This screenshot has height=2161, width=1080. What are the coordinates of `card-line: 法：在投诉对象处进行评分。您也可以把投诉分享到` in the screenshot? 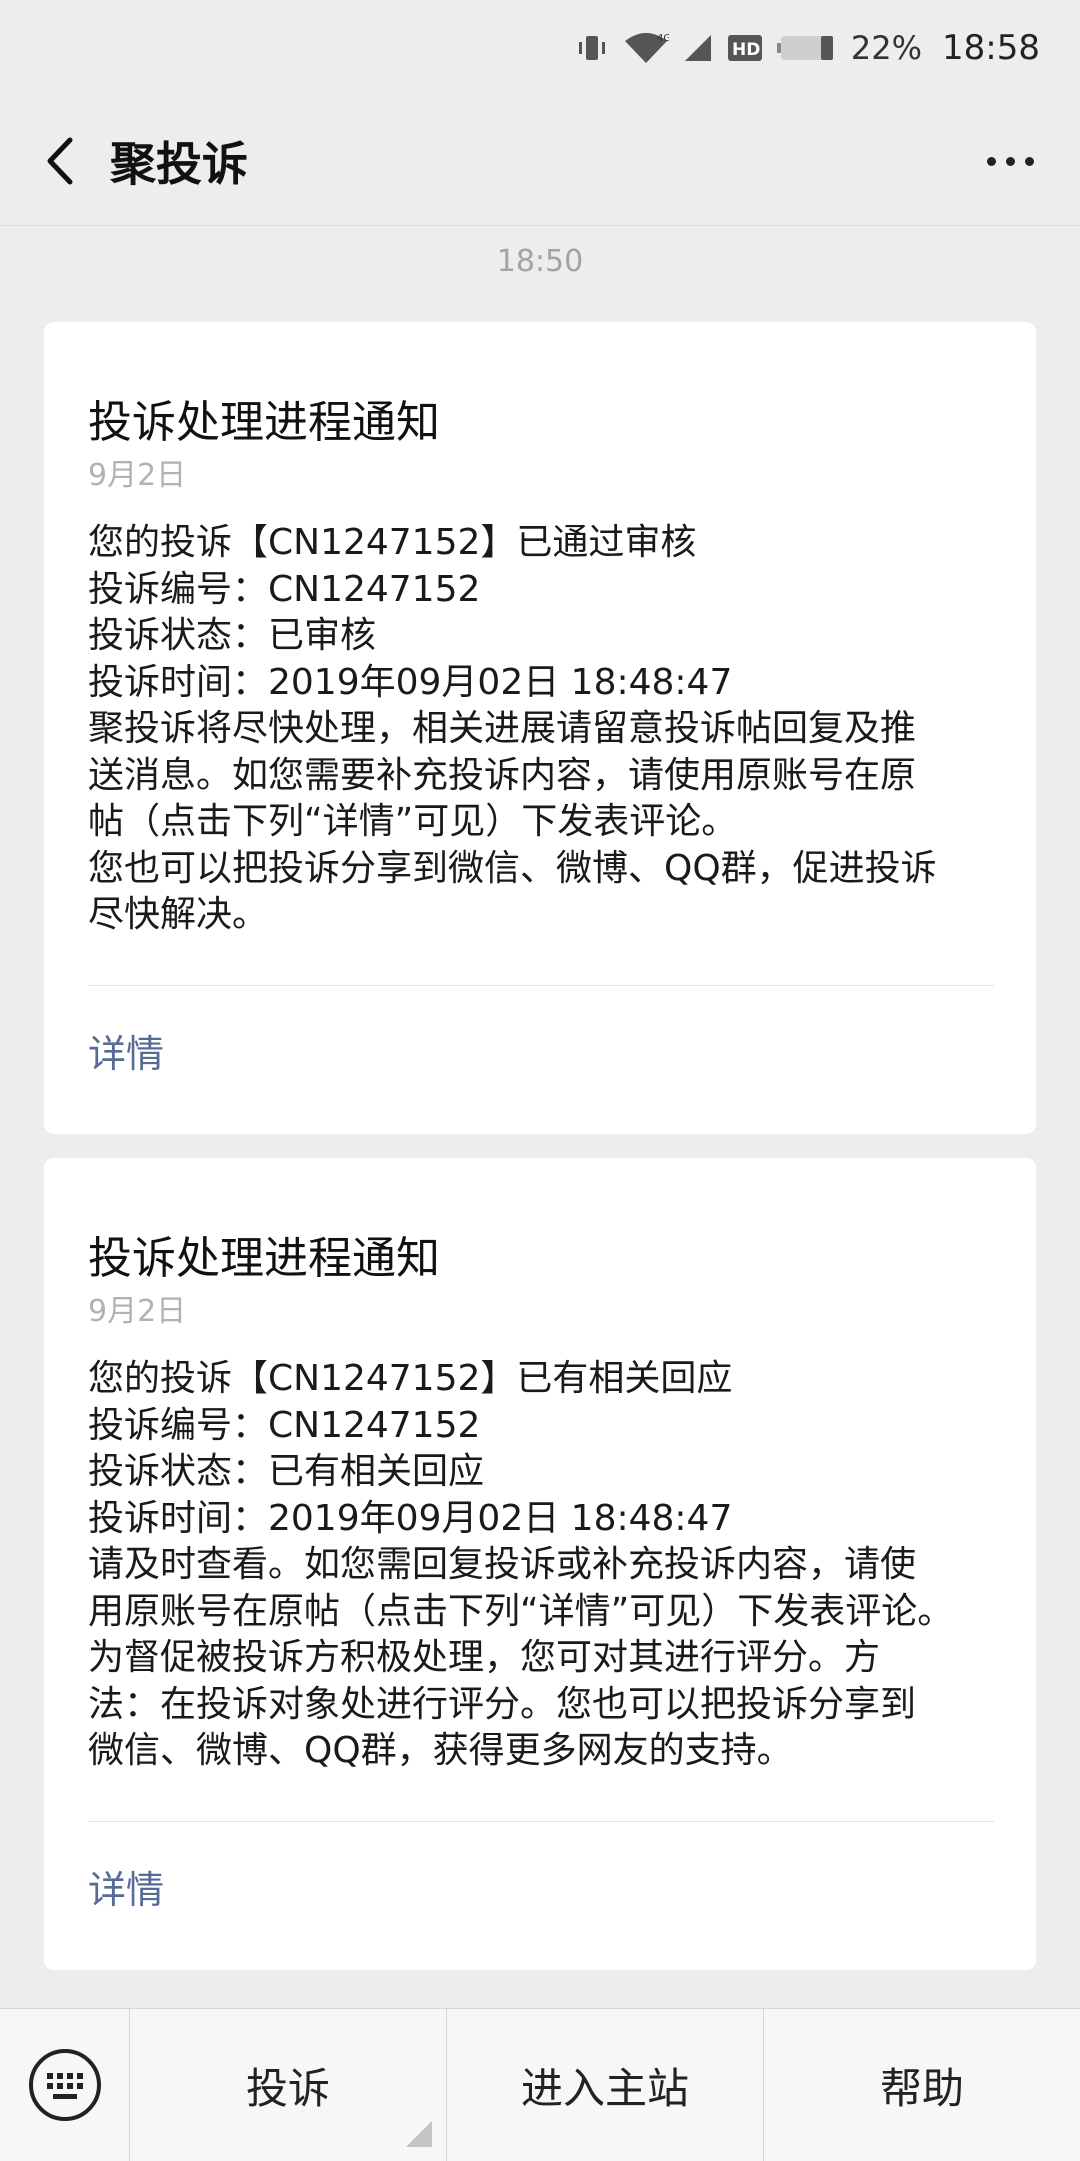 It's located at (502, 1704).